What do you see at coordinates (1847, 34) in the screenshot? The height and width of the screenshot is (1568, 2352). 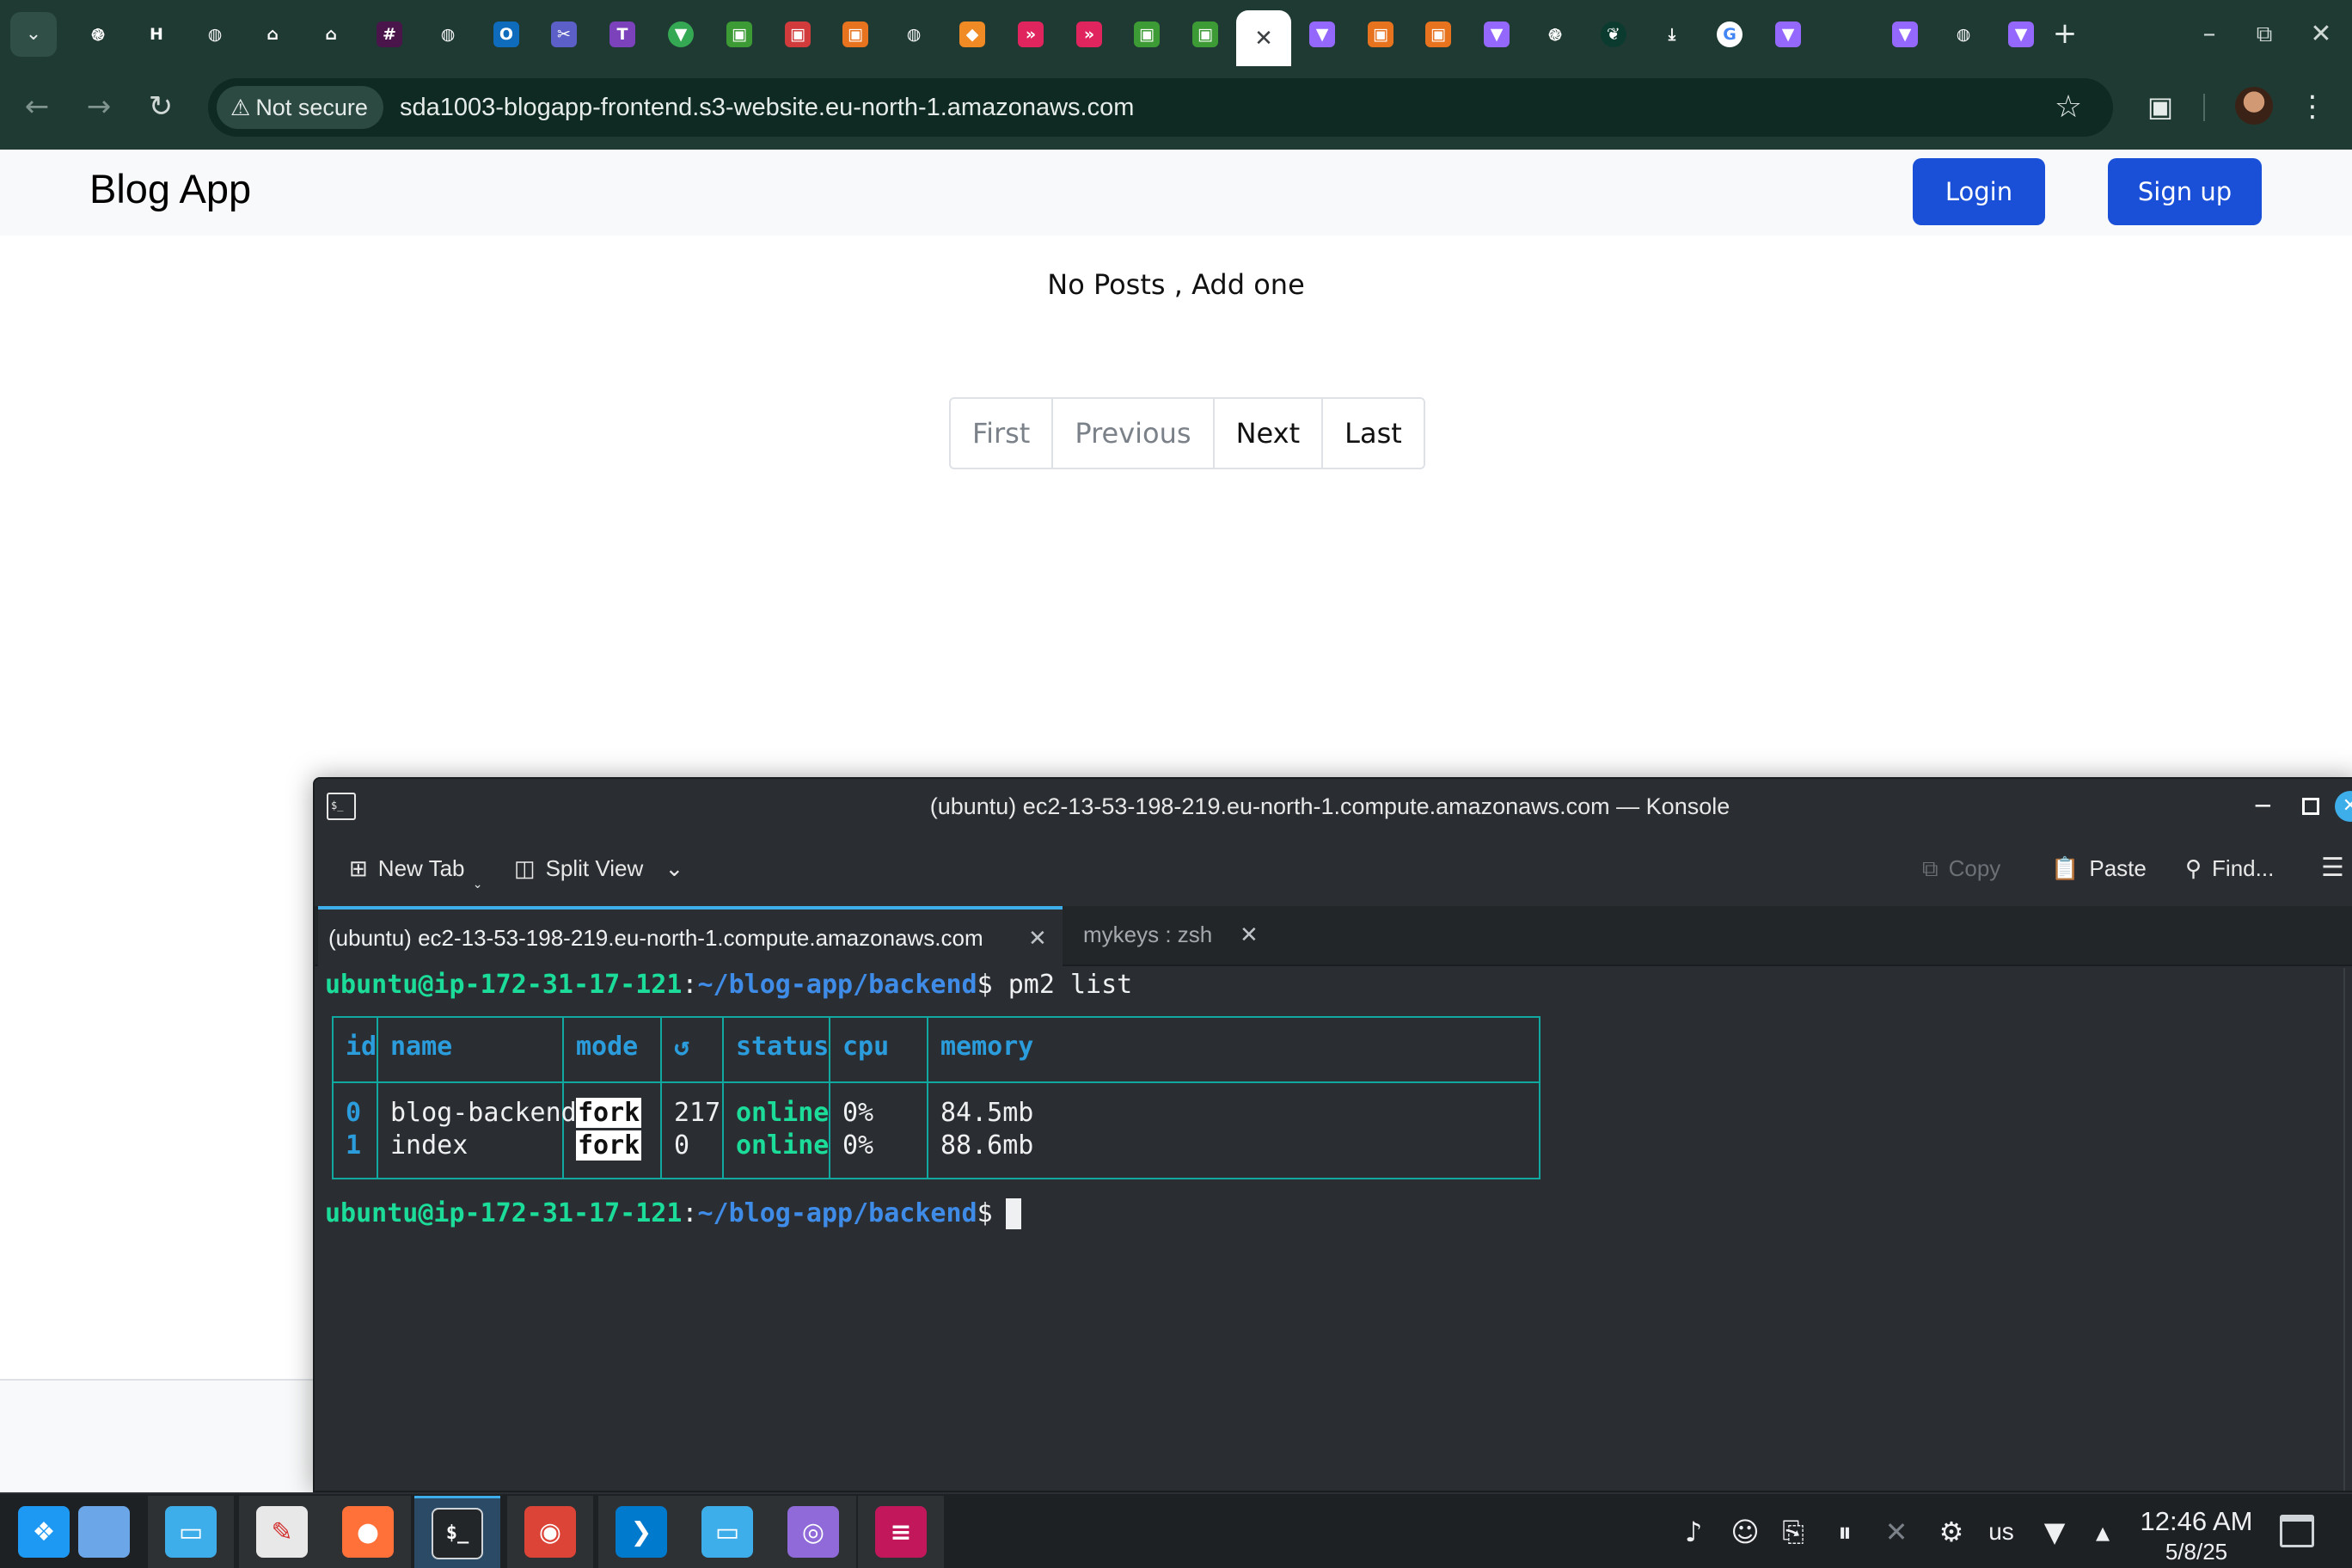 I see `browser-tab` at bounding box center [1847, 34].